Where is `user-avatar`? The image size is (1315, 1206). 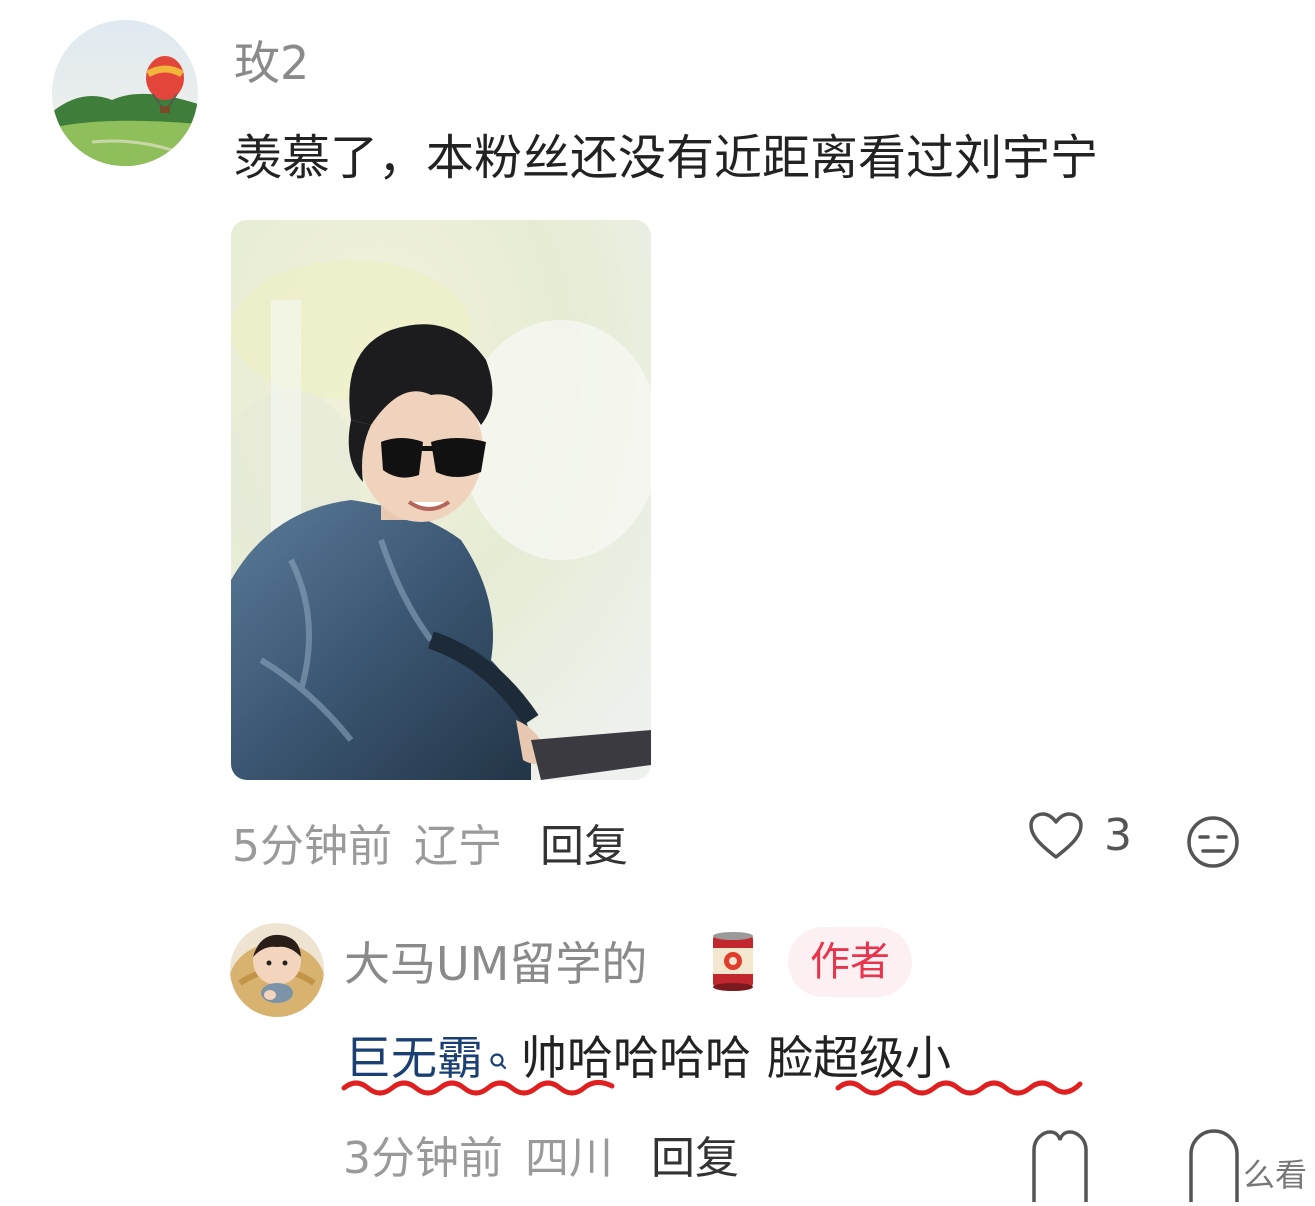 user-avatar is located at coordinates (125, 93).